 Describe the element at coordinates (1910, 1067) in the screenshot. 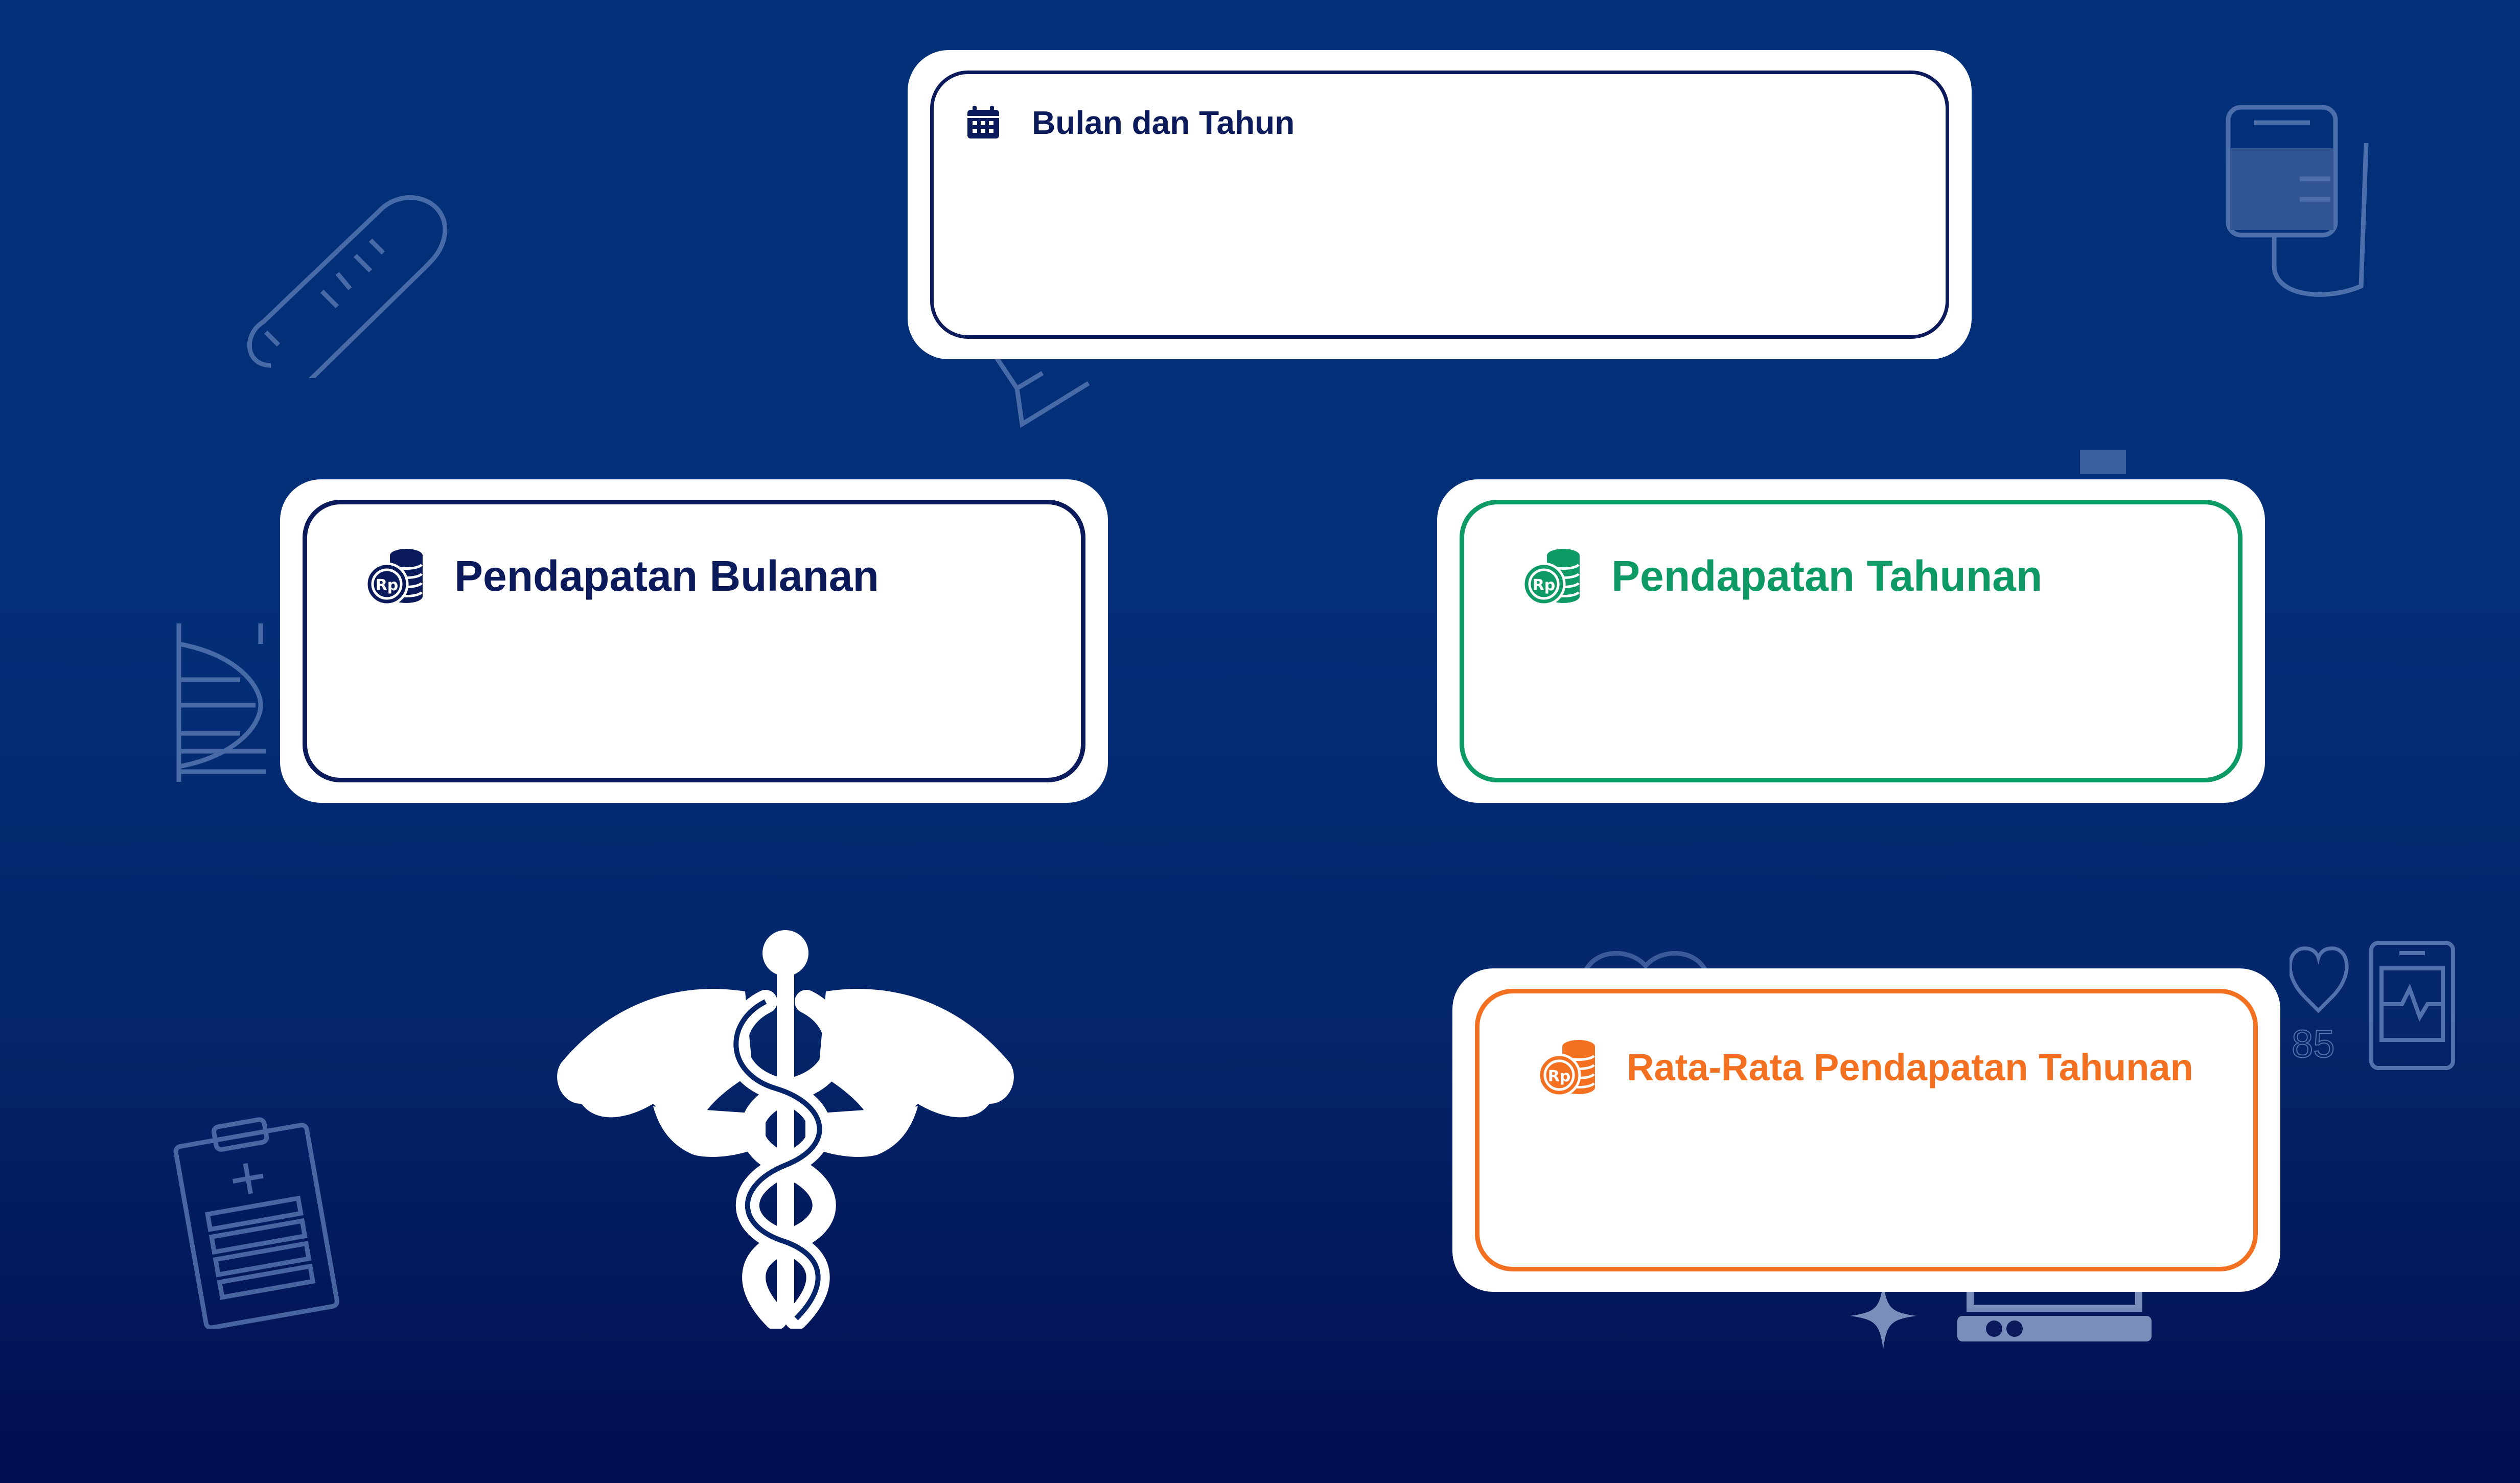

I see `average-yearly-income-card-title: Rata-Rata Pendapatan Tahunan` at that location.